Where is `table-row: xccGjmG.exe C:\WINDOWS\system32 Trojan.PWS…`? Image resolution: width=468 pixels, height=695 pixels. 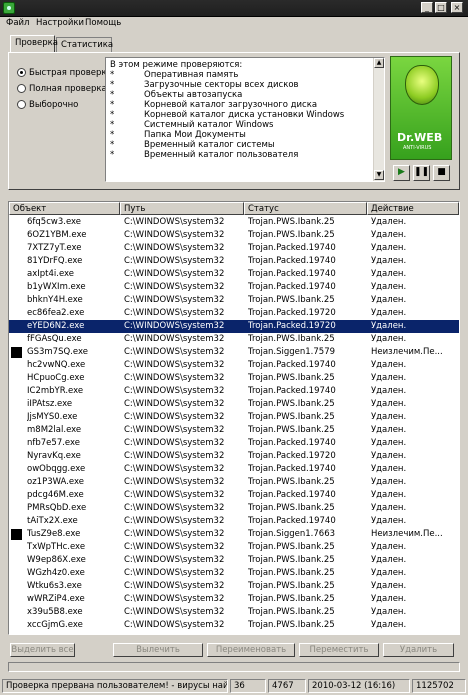 table-row: xccGjmG.exe C:\WINDOWS\system32 Trojan.PWS… is located at coordinates (234, 625).